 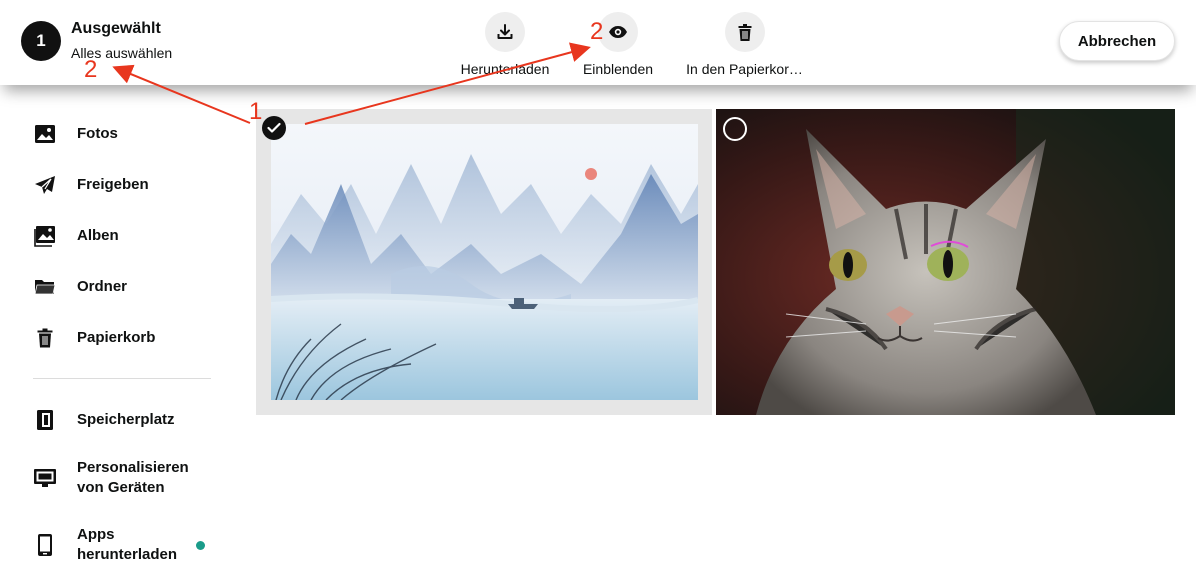 I want to click on sidebar-divider, so click(x=122, y=378).